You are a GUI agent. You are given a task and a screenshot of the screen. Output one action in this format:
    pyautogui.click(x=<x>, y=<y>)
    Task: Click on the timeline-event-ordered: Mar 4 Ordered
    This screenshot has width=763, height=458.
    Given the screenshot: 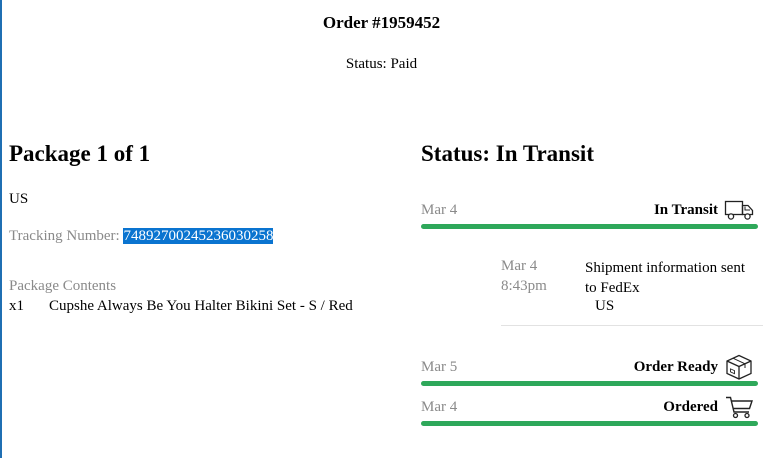 What is the action you would take?
    pyautogui.click(x=589, y=407)
    